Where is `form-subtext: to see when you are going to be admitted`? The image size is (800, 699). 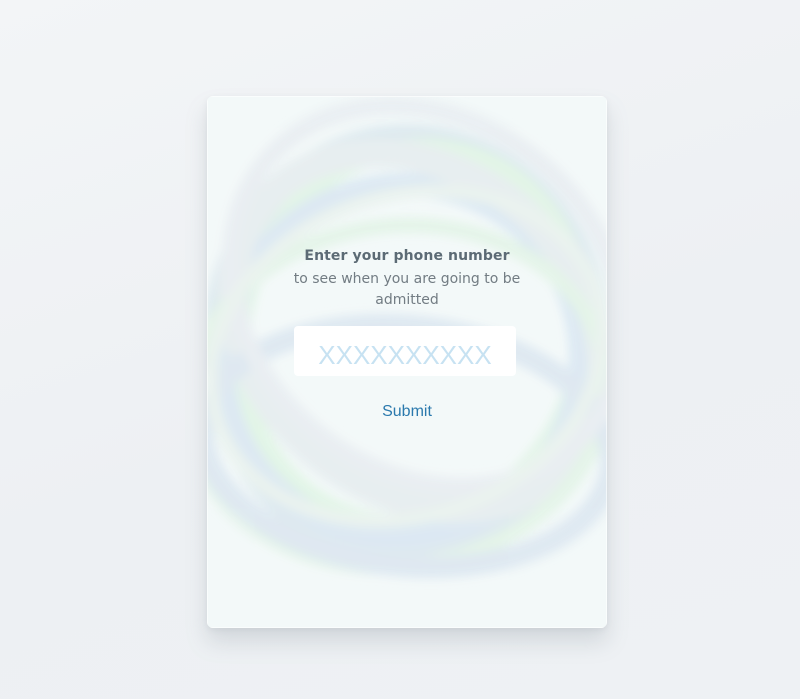
form-subtext: to see when you are going to be admitted is located at coordinates (407, 289).